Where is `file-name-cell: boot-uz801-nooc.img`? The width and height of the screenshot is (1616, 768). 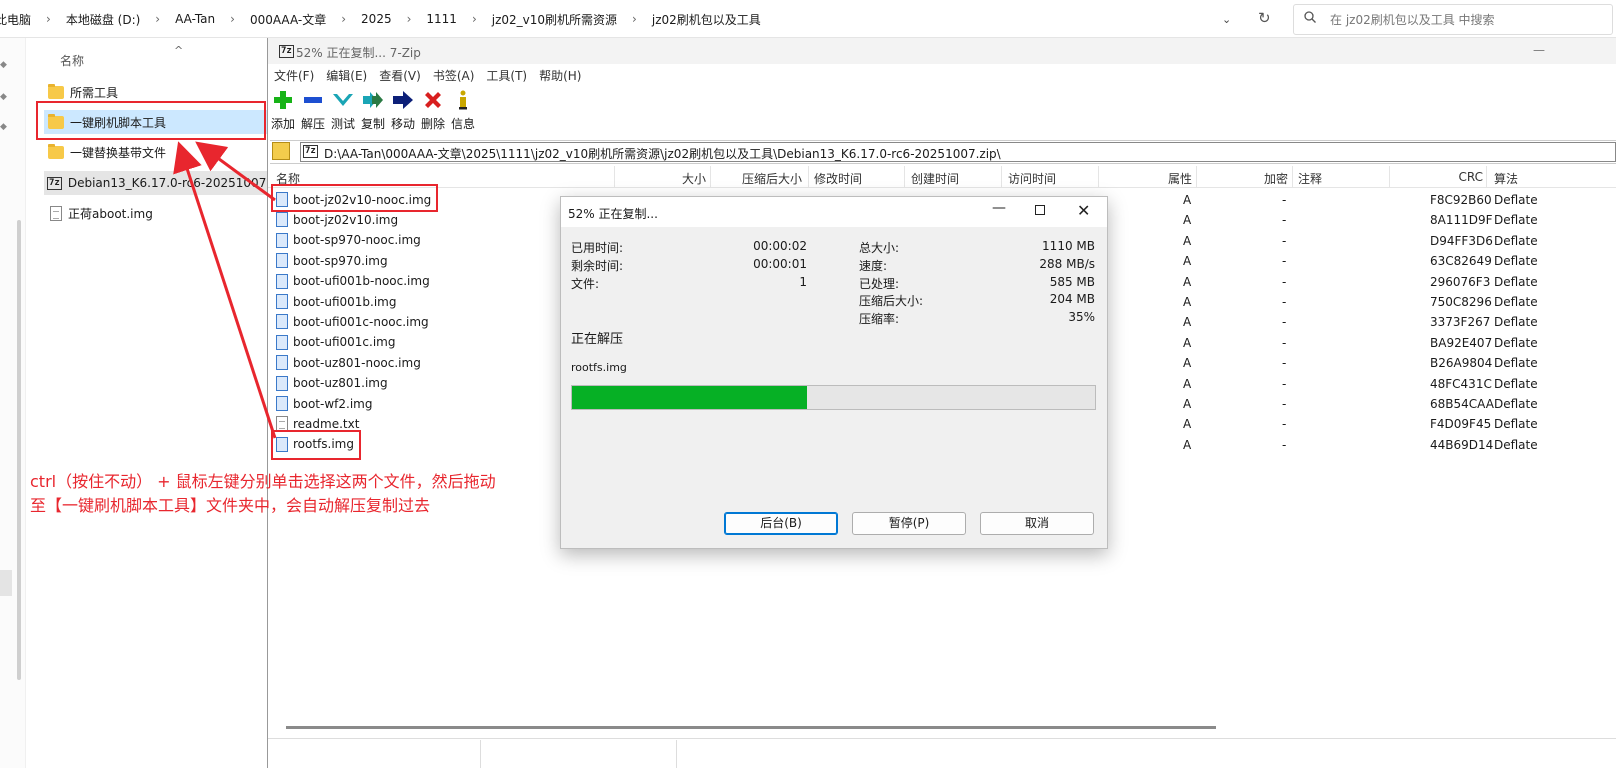
file-name-cell: boot-uz801-nooc.img is located at coordinates (348, 363).